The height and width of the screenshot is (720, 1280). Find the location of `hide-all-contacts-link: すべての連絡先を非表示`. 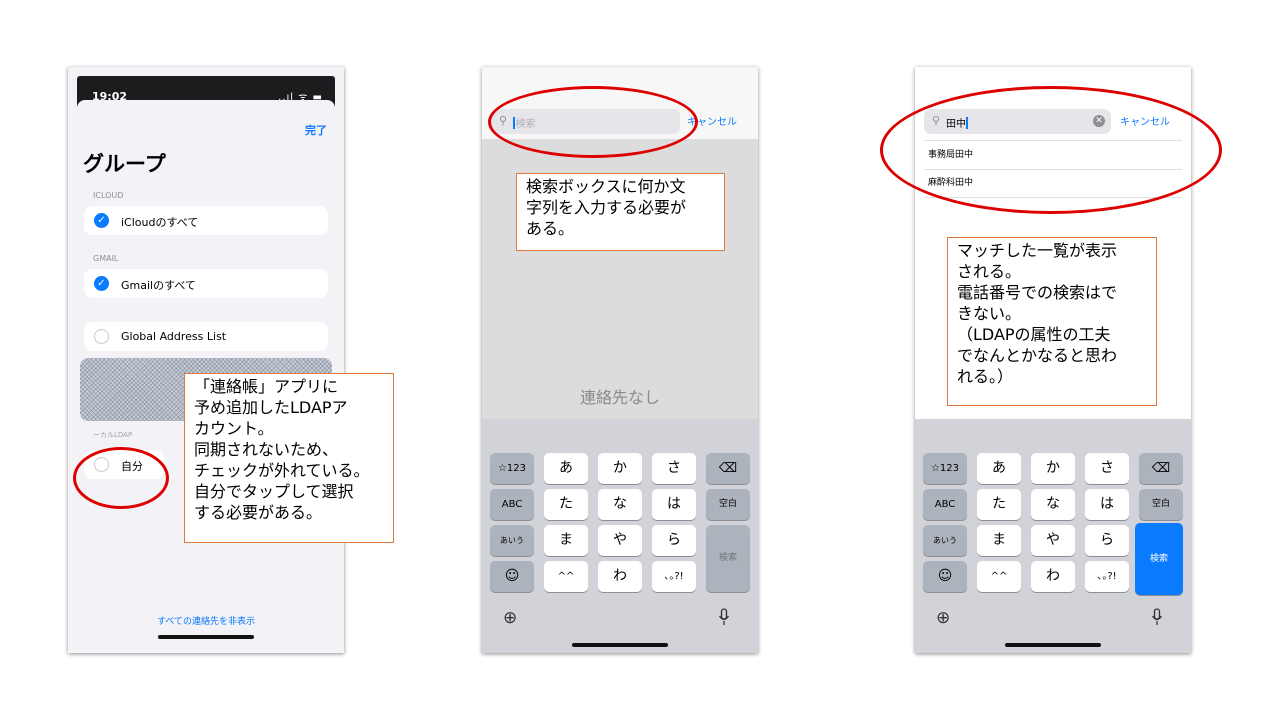

hide-all-contacts-link: すべての連絡先を非表示 is located at coordinates (206, 620).